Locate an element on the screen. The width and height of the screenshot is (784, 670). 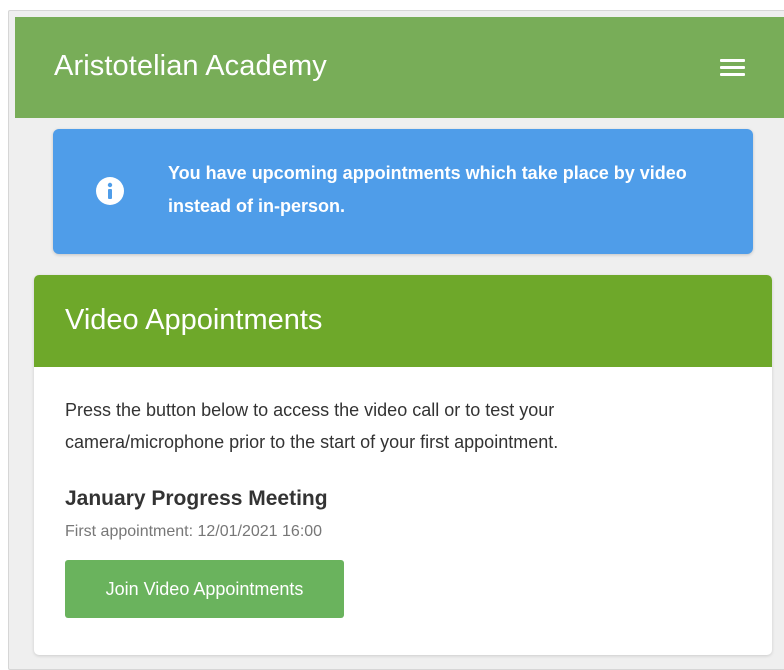
meeting-title: January Progress Meeting is located at coordinates (196, 498).